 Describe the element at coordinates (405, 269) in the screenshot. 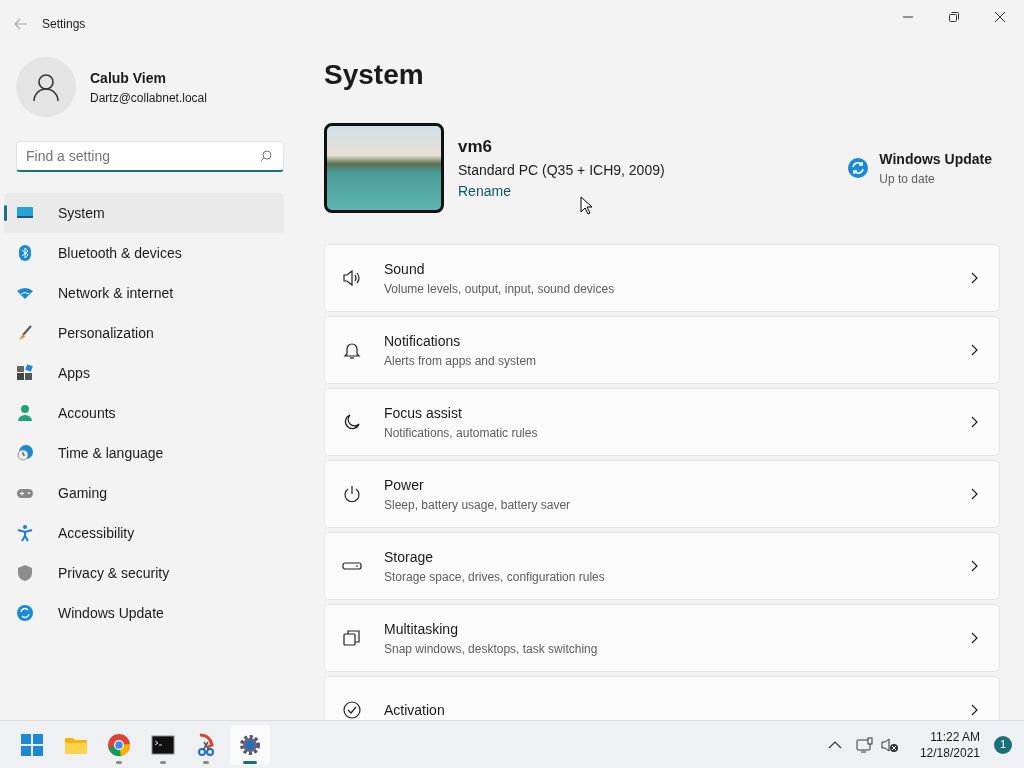

I see `setting-title: Sound` at that location.